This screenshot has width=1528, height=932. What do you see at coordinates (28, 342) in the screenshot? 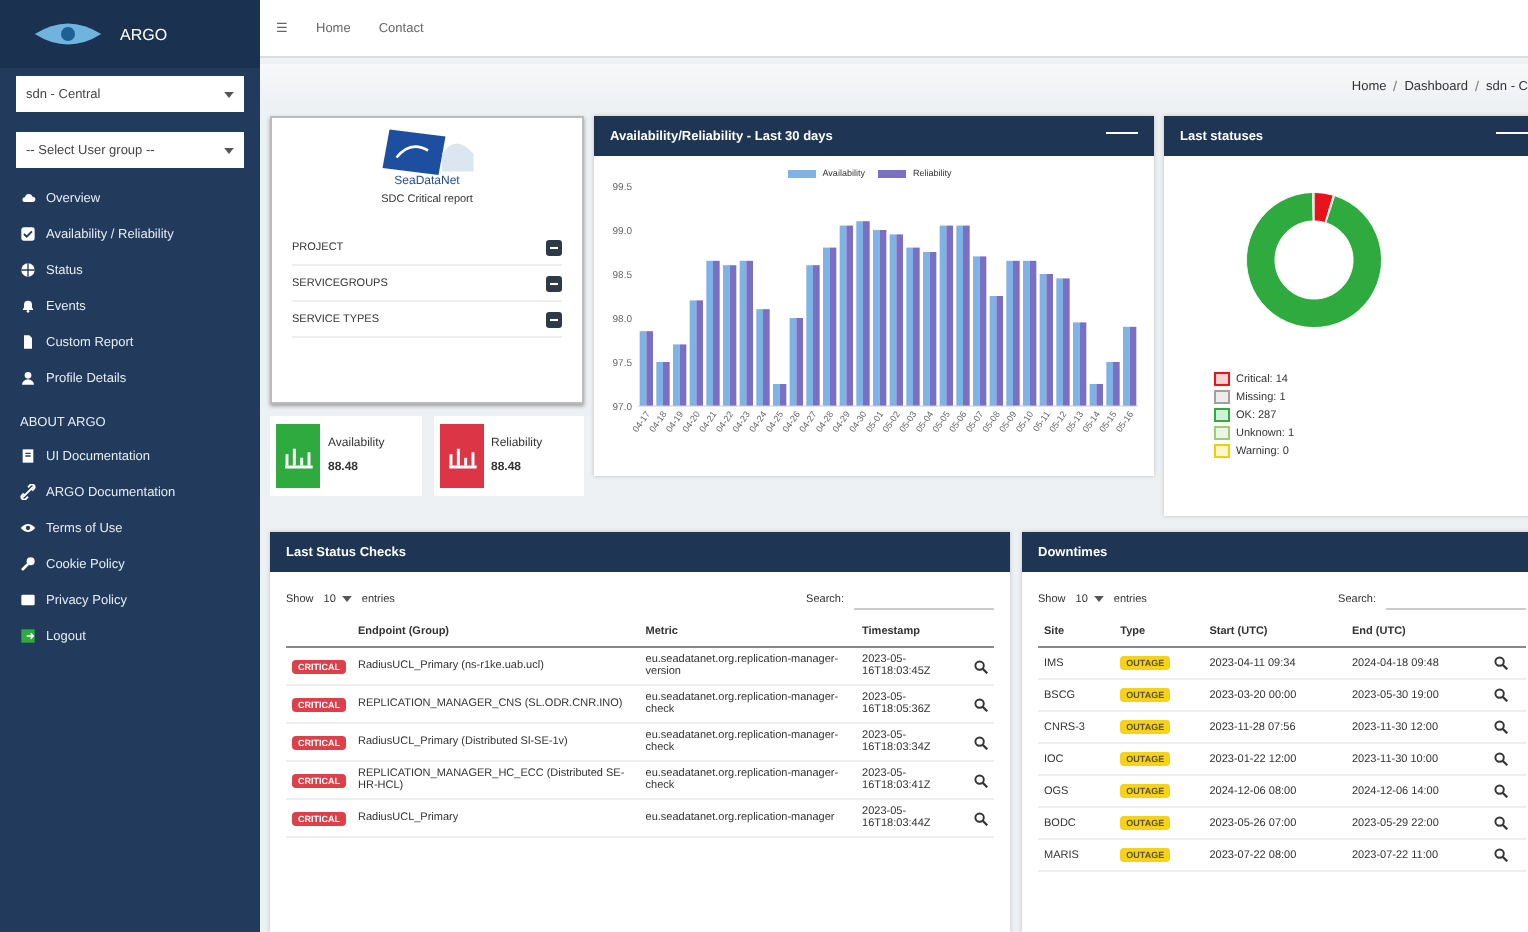
I see `file-icon` at bounding box center [28, 342].